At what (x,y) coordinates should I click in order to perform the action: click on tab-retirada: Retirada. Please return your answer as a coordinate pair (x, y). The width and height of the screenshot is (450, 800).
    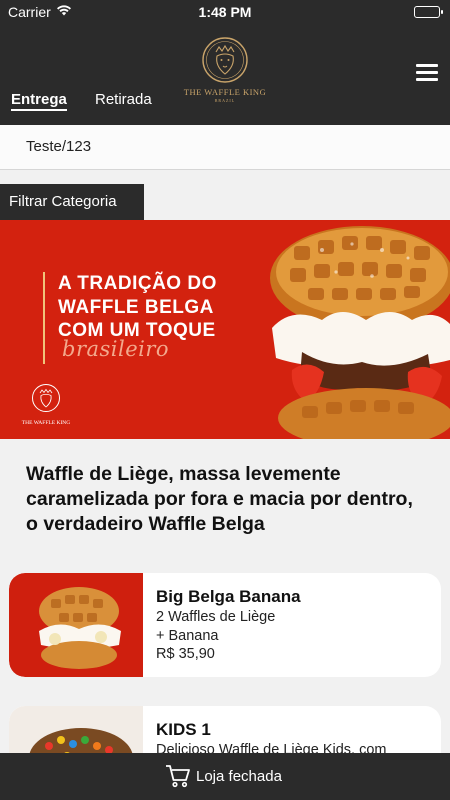
    Looking at the image, I should click on (123, 99).